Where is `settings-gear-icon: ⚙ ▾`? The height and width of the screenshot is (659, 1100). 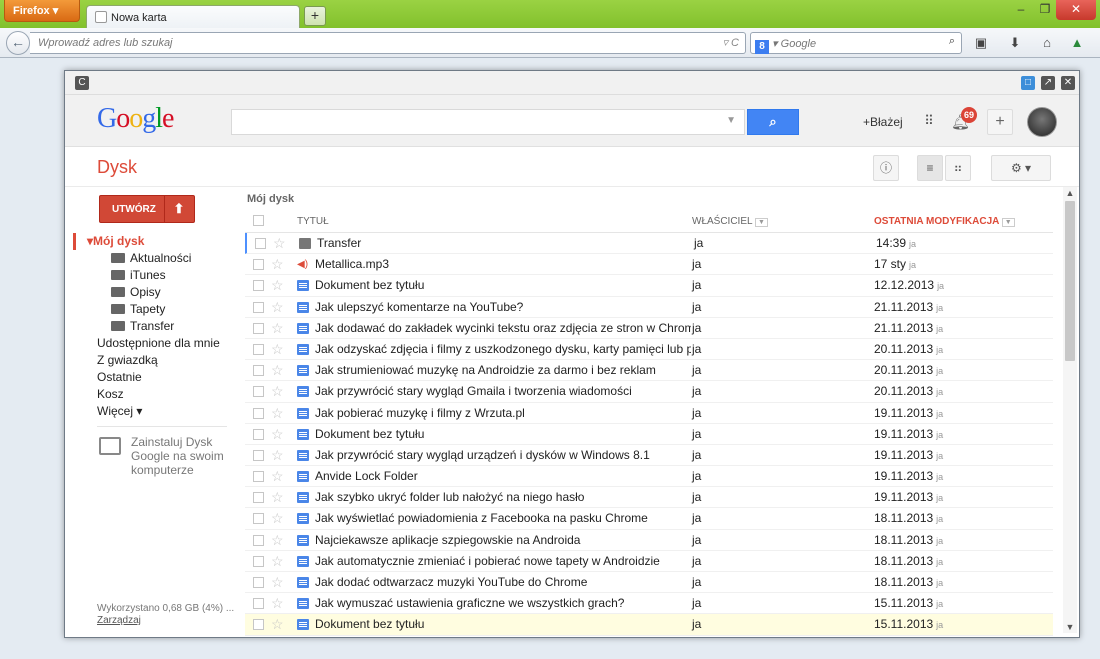 settings-gear-icon: ⚙ ▾ is located at coordinates (1021, 168).